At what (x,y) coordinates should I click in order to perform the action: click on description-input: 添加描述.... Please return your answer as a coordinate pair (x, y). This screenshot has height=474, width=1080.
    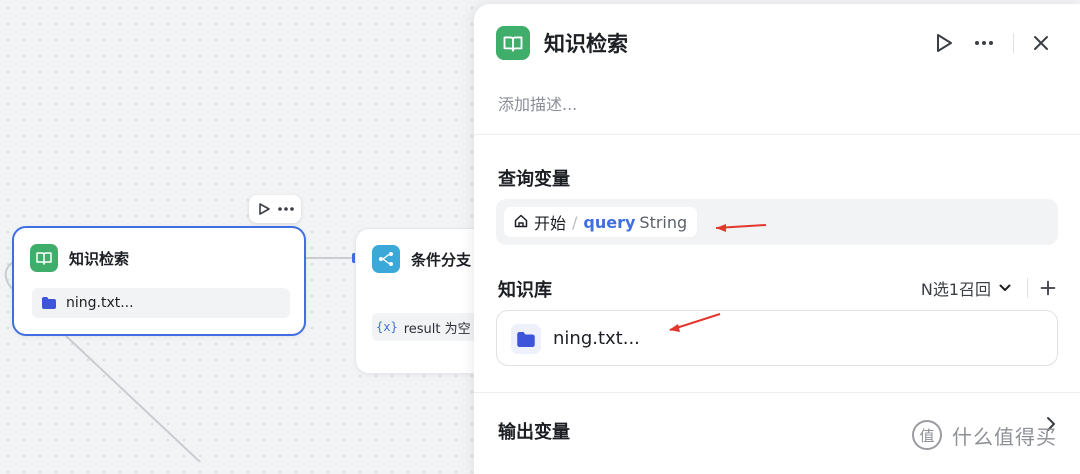
    Looking at the image, I should click on (537, 103).